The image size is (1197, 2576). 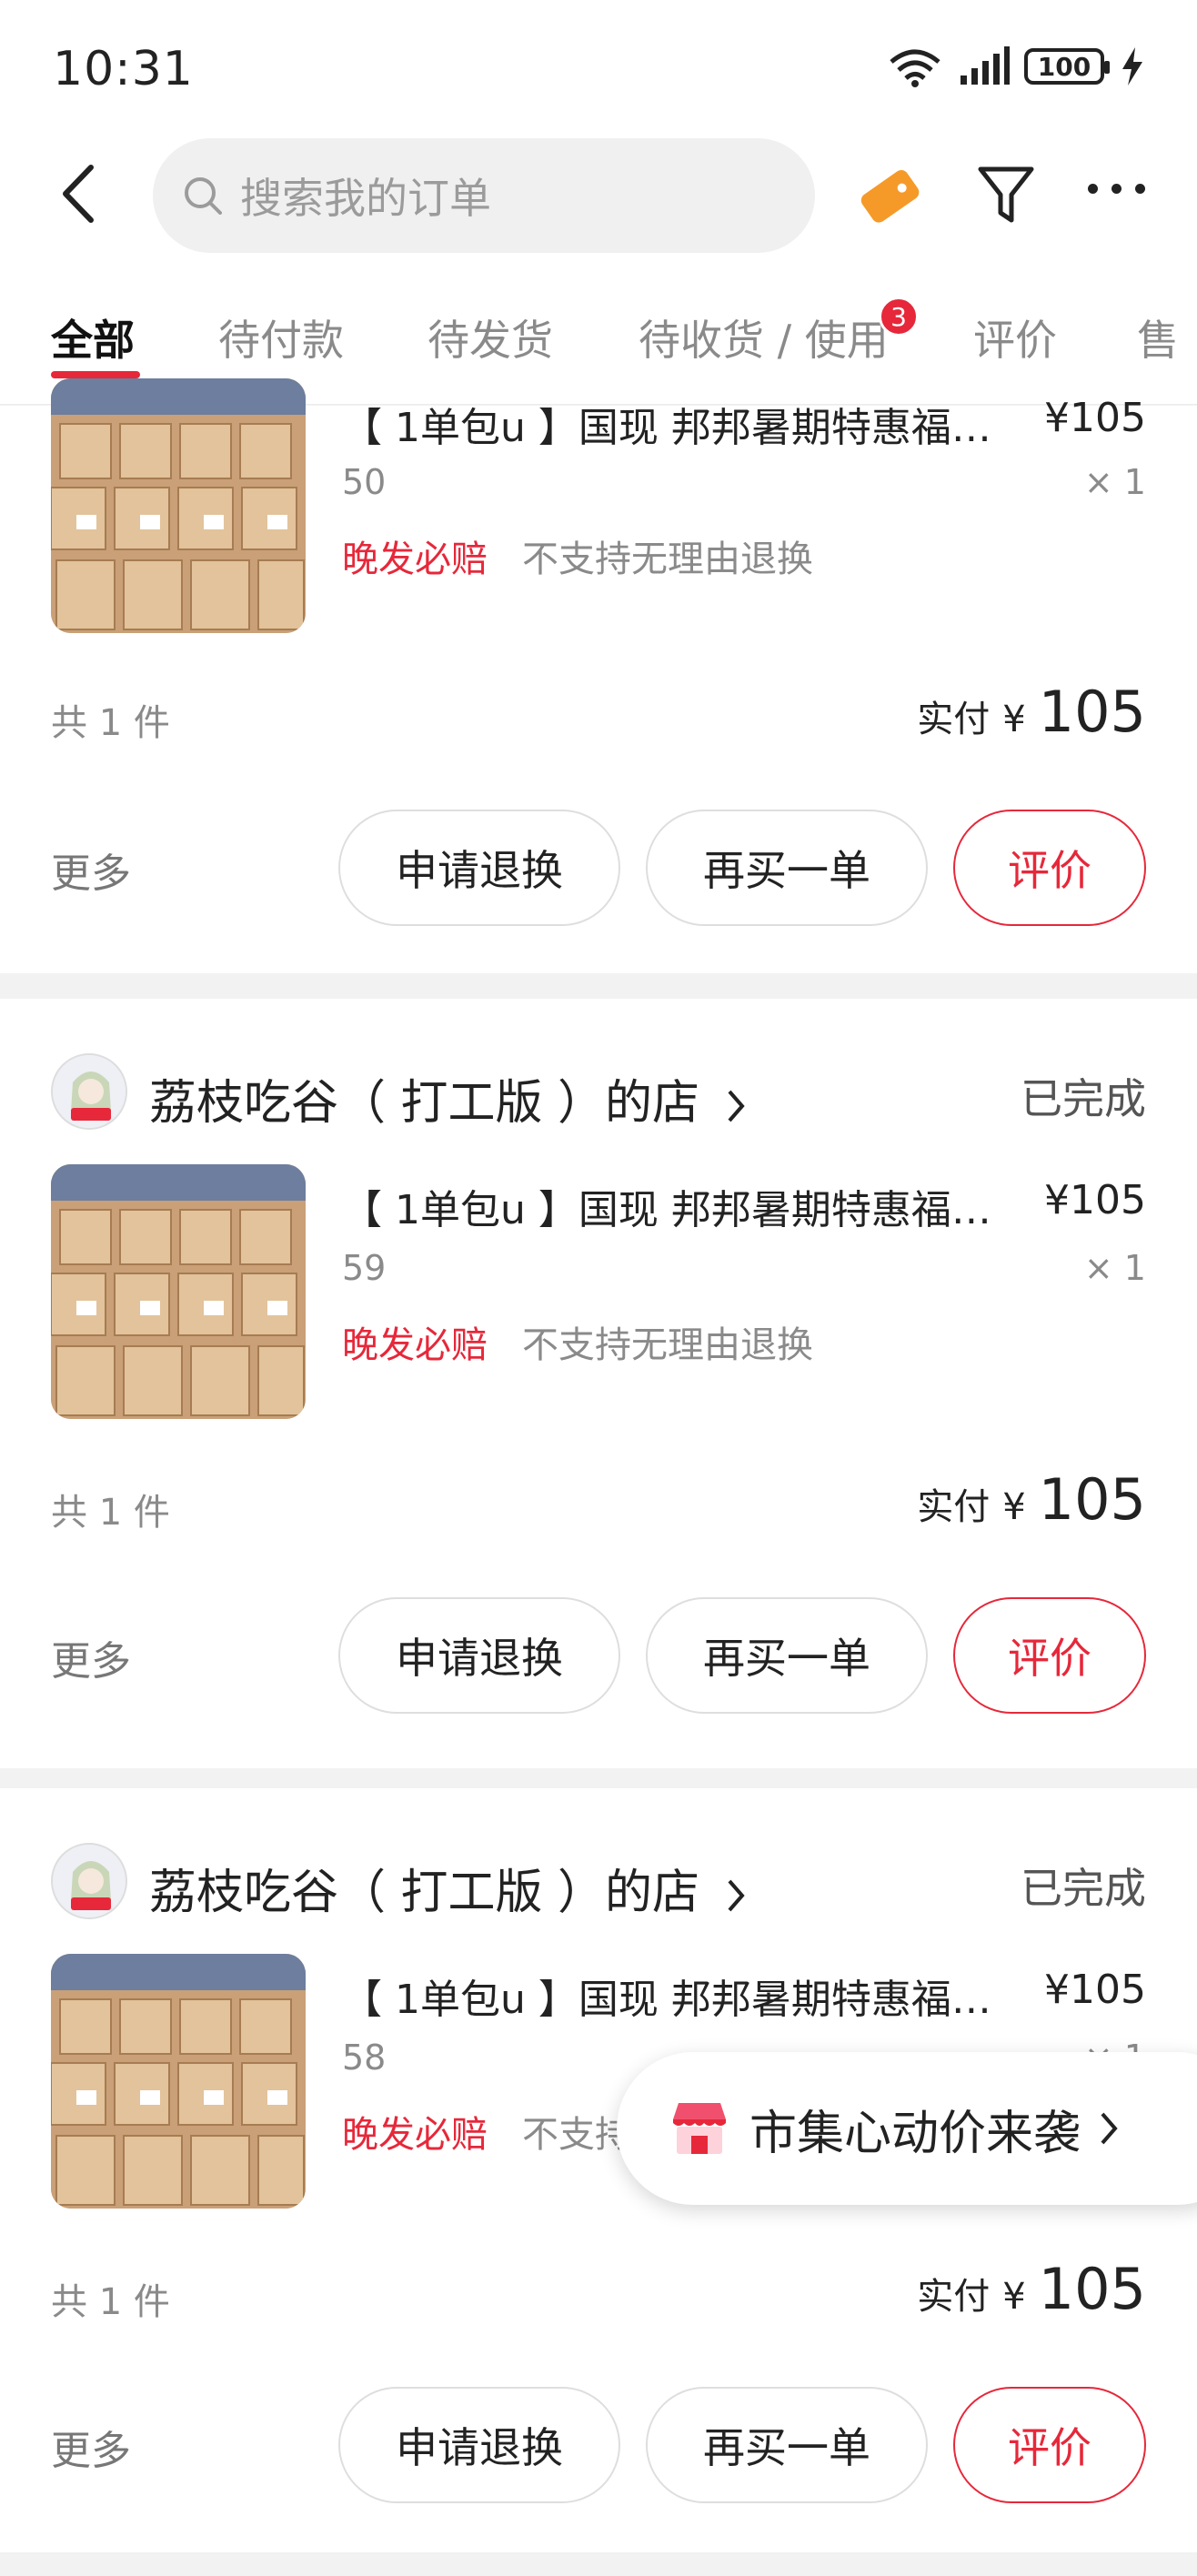 I want to click on tab-all: 全部, so click(x=93, y=337).